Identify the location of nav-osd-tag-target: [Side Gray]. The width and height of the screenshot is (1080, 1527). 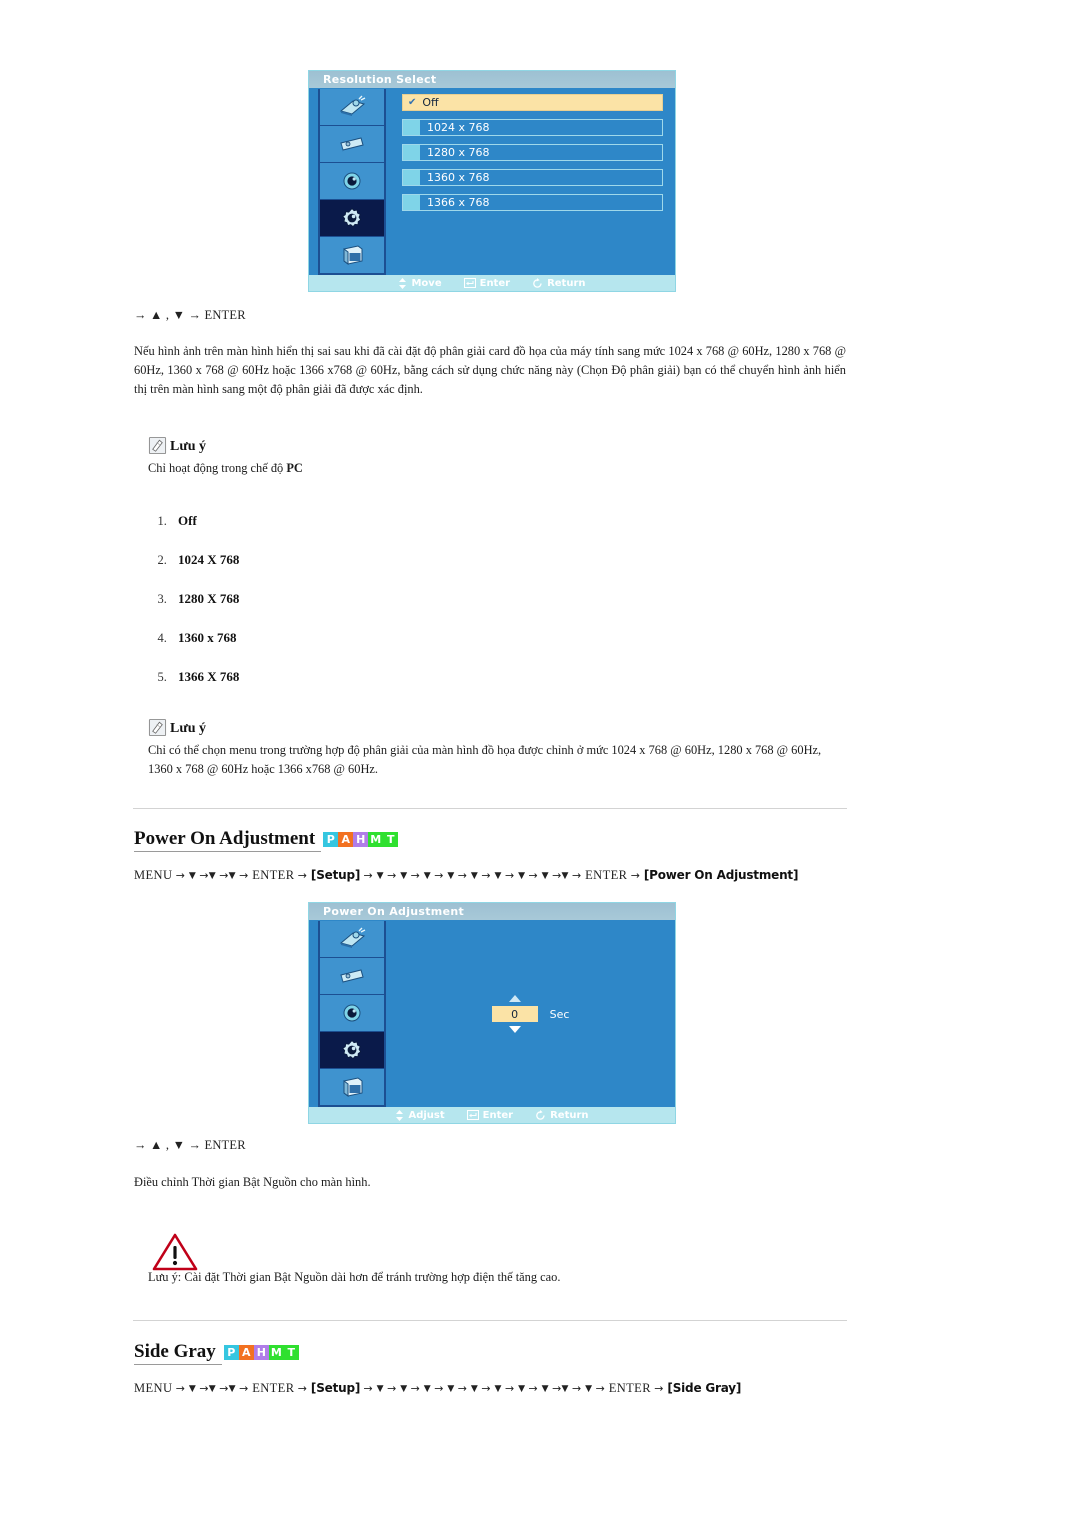
(704, 1388).